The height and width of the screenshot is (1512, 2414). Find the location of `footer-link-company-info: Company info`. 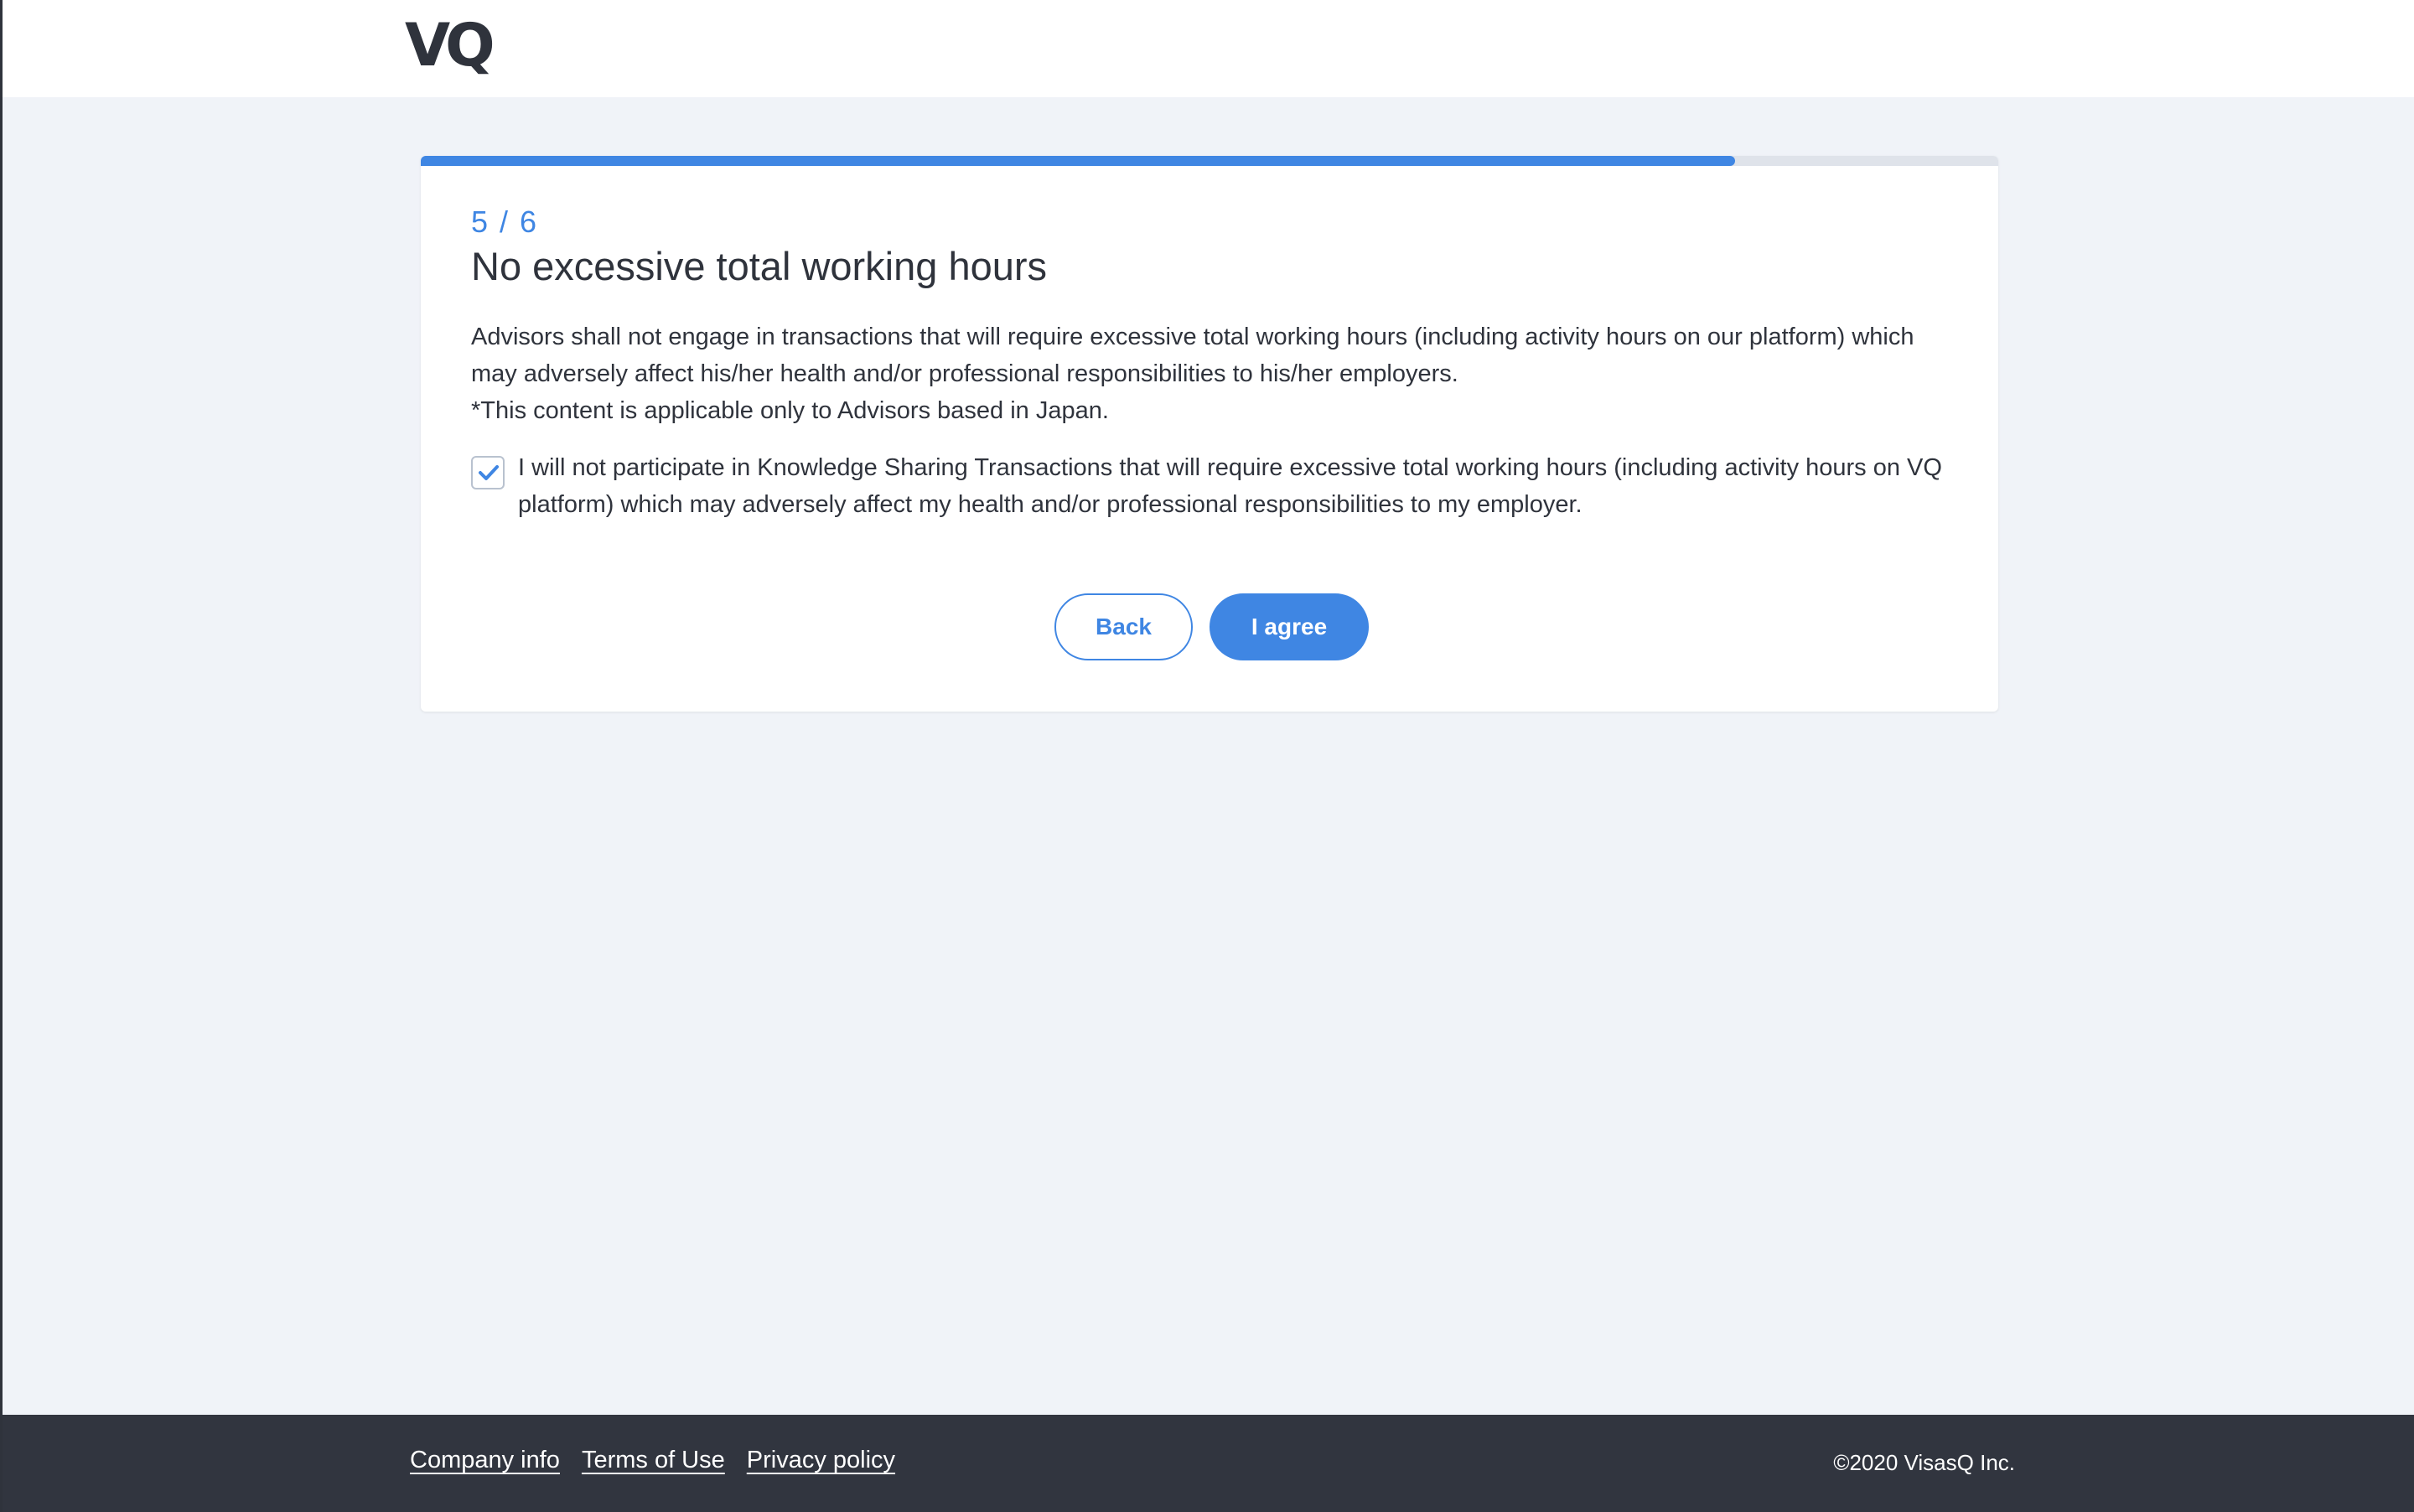

footer-link-company-info: Company info is located at coordinates (485, 1460).